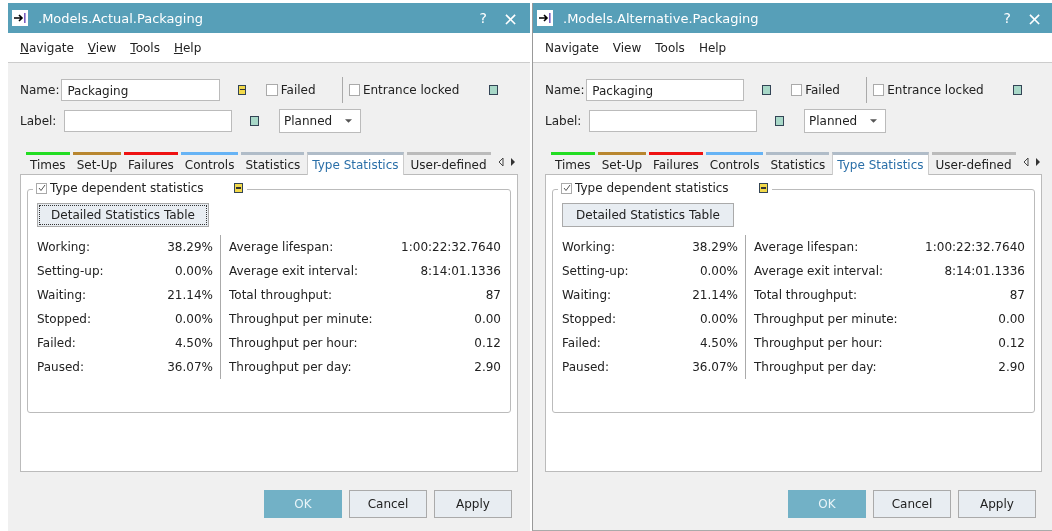  Describe the element at coordinates (20, 18) in the screenshot. I see `app-icon` at that location.